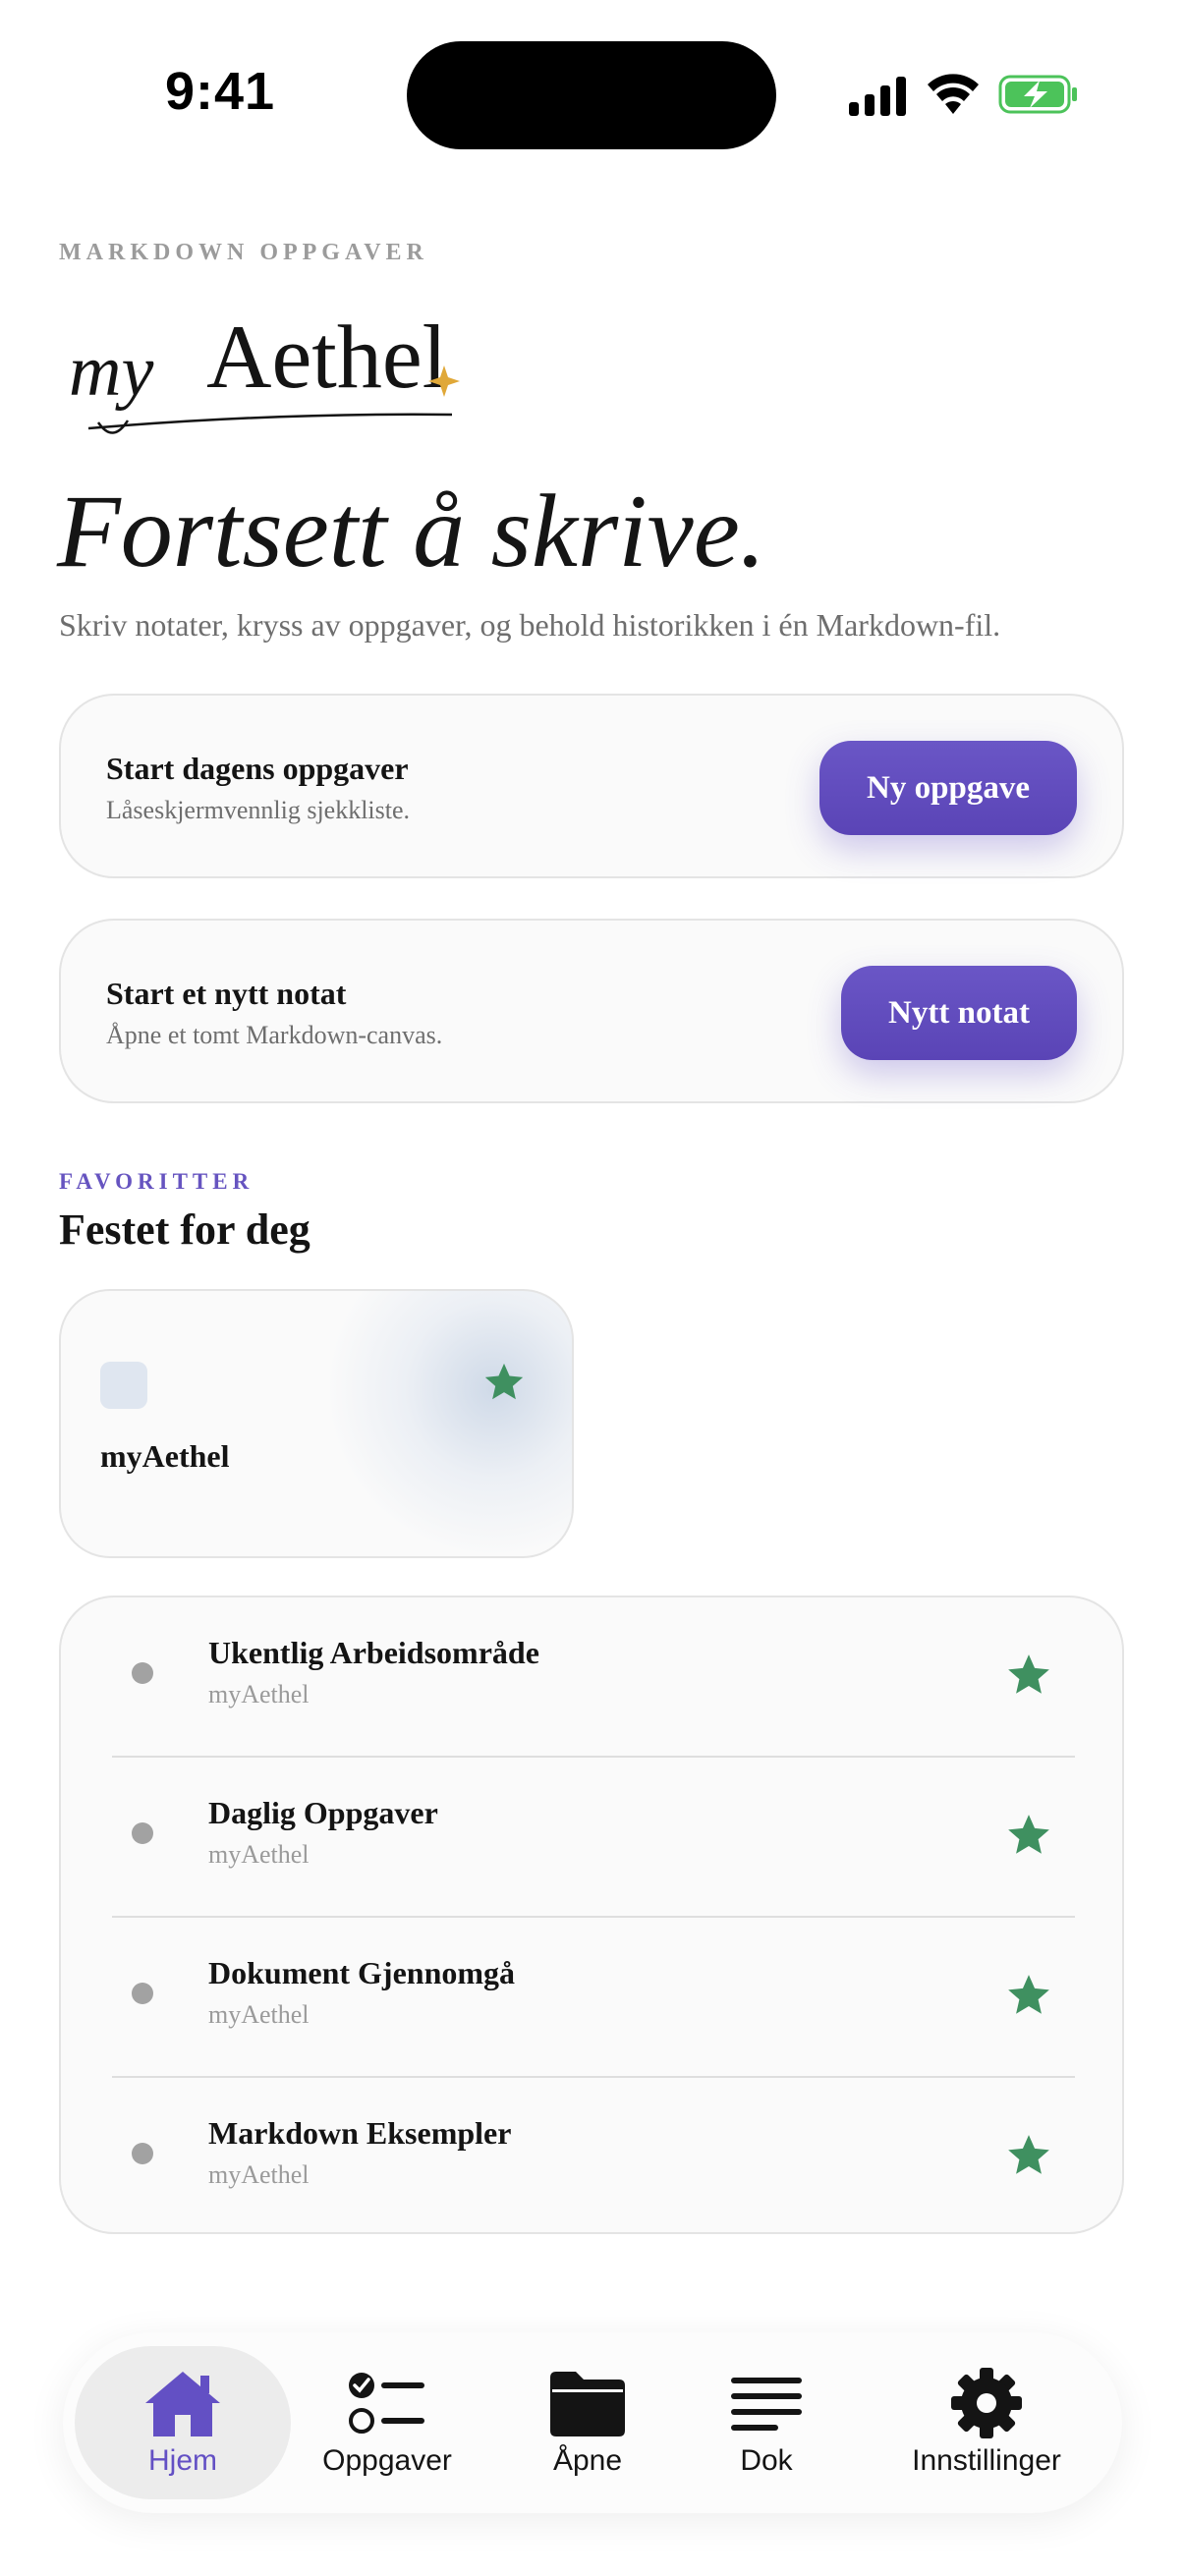  What do you see at coordinates (594, 1677) in the screenshot?
I see `list-item: Ukentlig Arbeidsområde myAethel` at bounding box center [594, 1677].